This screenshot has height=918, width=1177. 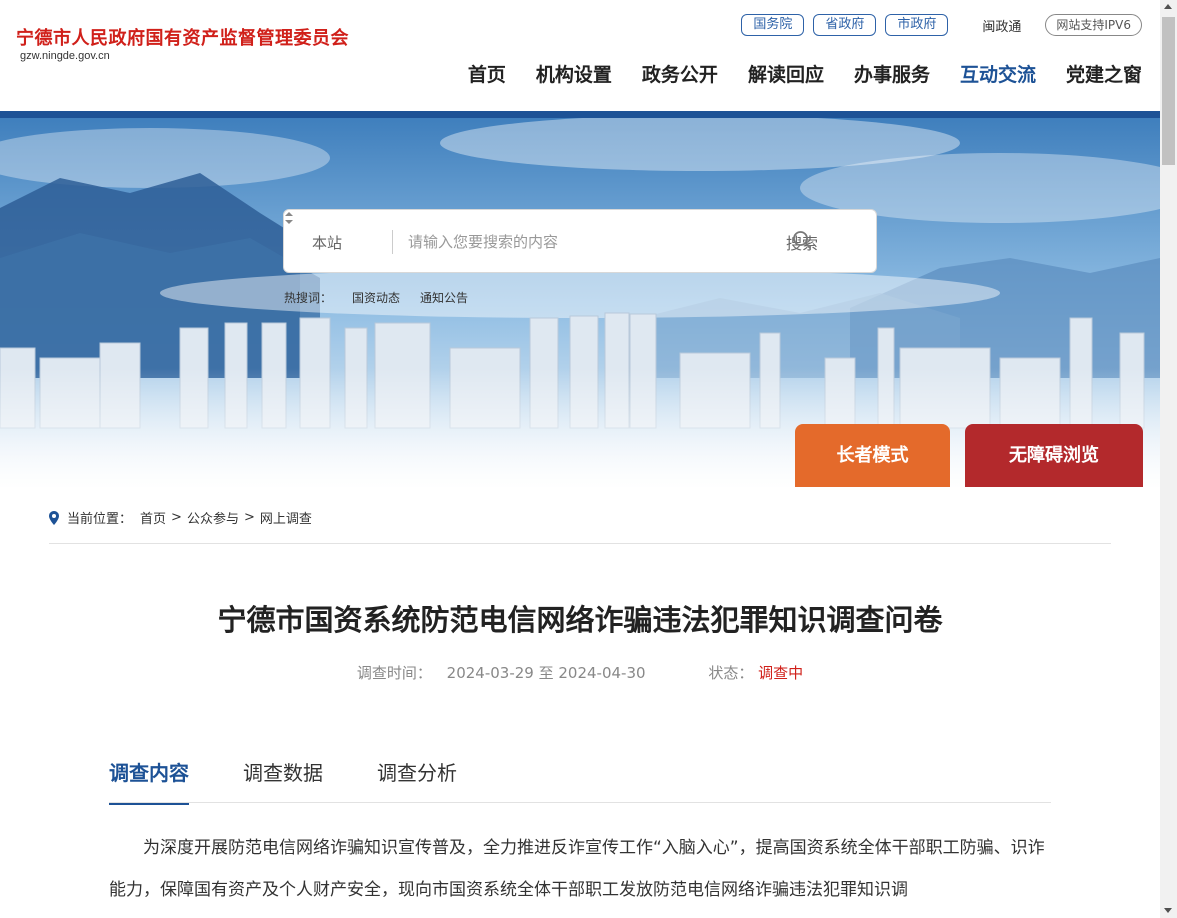 I want to click on site-logo-title: 宁德市人民政府国有资产监督管理委员会, so click(x=182, y=37).